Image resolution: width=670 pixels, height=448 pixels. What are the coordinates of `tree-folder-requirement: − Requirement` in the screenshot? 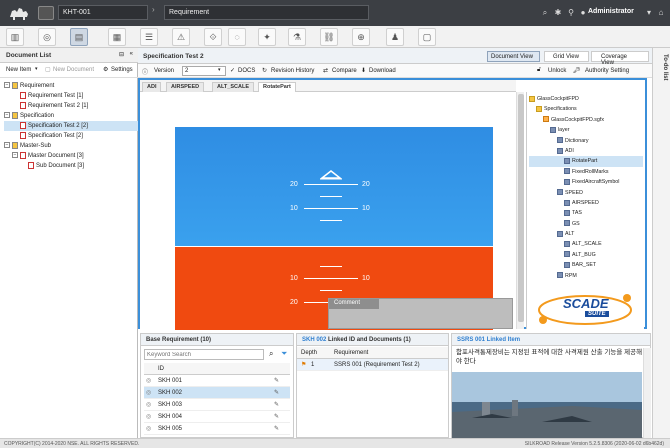 It's located at (71, 86).